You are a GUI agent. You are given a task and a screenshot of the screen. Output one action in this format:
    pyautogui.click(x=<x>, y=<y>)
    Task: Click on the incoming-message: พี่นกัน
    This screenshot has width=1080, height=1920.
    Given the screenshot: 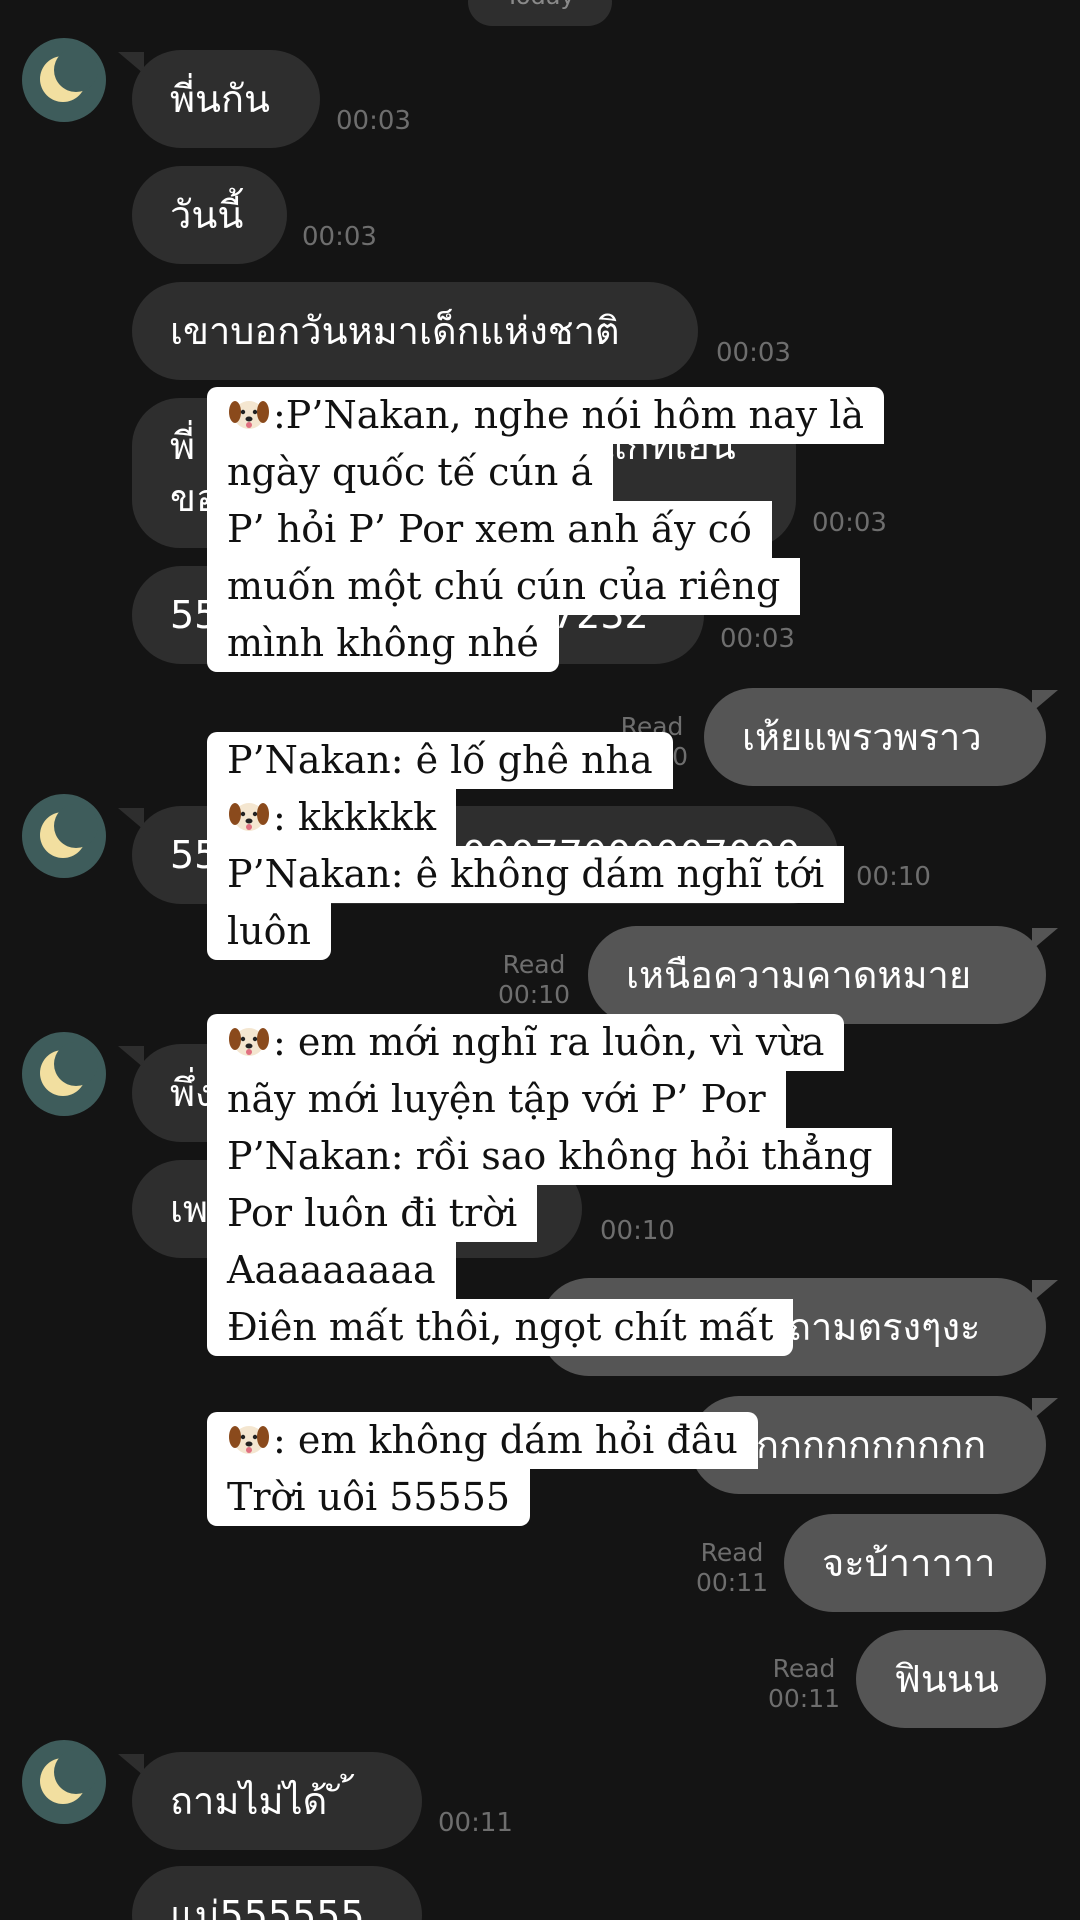 What is the action you would take?
    pyautogui.click(x=226, y=99)
    